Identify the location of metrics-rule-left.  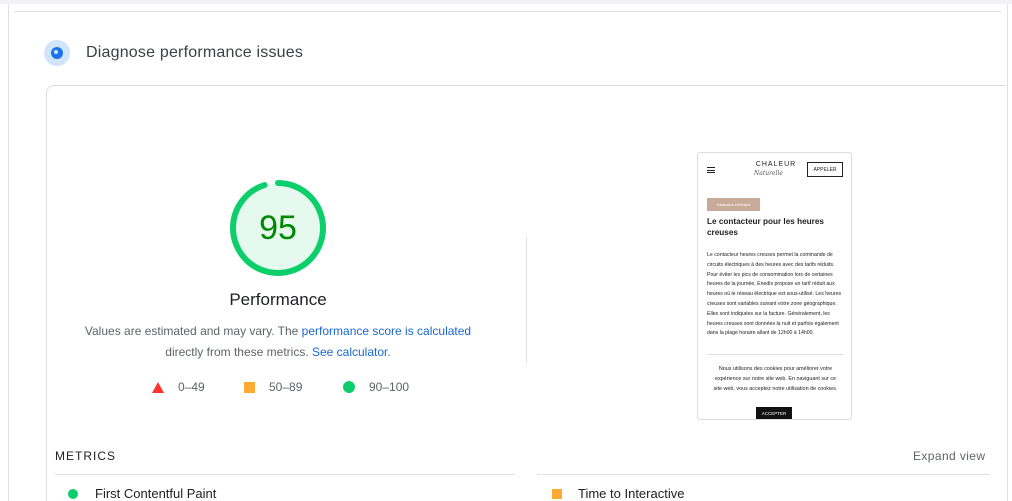
(285, 474).